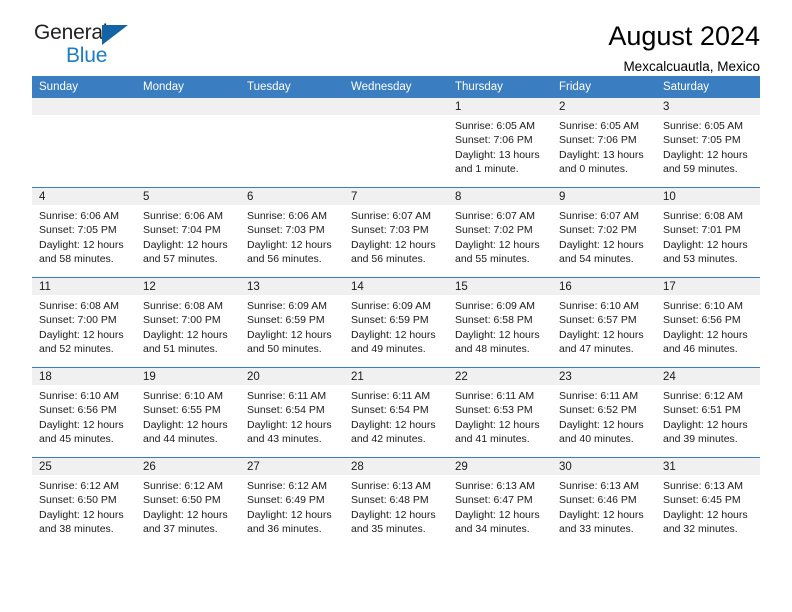 Image resolution: width=792 pixels, height=612 pixels. Describe the element at coordinates (604, 87) in the screenshot. I see `weekday-header-friday: Friday` at that location.